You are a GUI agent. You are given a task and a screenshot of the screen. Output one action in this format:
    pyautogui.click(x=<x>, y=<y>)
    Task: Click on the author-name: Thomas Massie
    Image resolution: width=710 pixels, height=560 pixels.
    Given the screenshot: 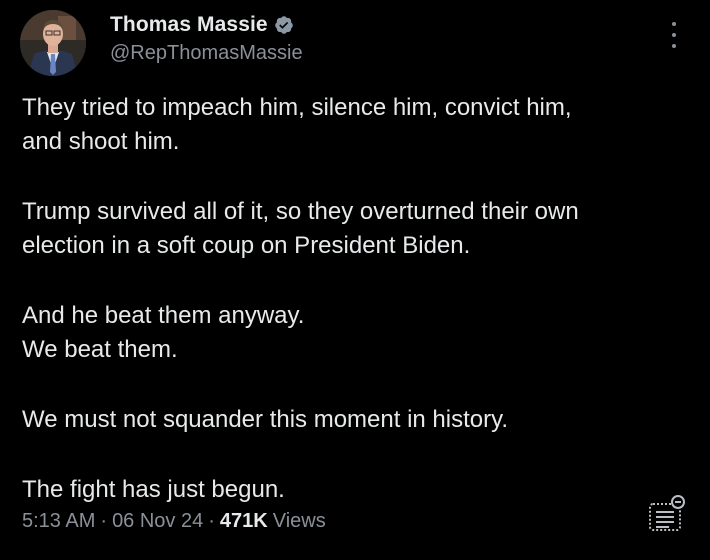 What is the action you would take?
    pyautogui.click(x=189, y=25)
    